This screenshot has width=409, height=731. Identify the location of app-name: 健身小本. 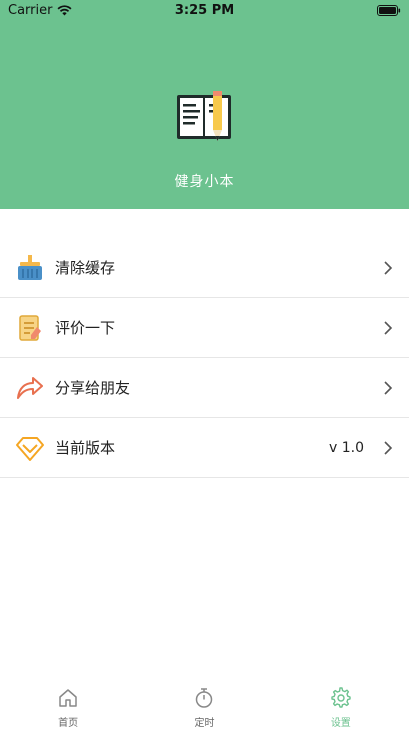
(204, 182).